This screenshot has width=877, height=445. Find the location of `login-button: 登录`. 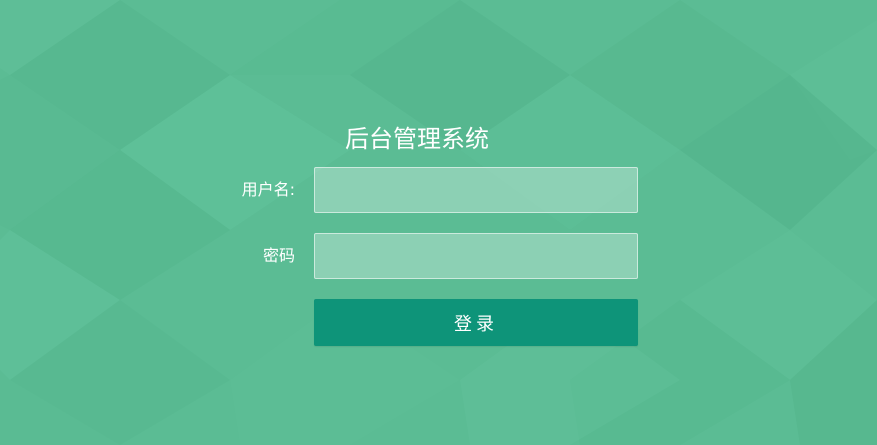

login-button: 登录 is located at coordinates (476, 322).